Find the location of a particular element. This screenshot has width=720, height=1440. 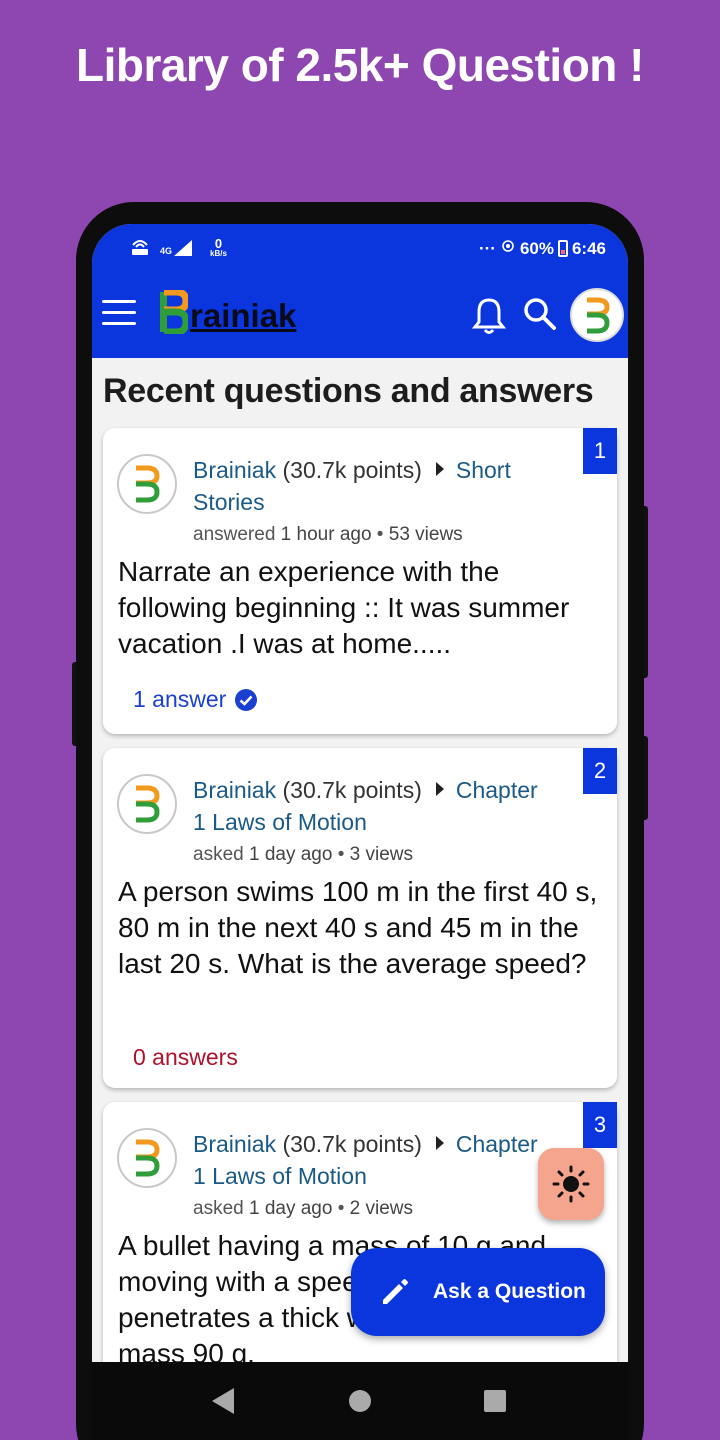

promo-title: Library of 2.5k+ Question ! is located at coordinates (360, 65).